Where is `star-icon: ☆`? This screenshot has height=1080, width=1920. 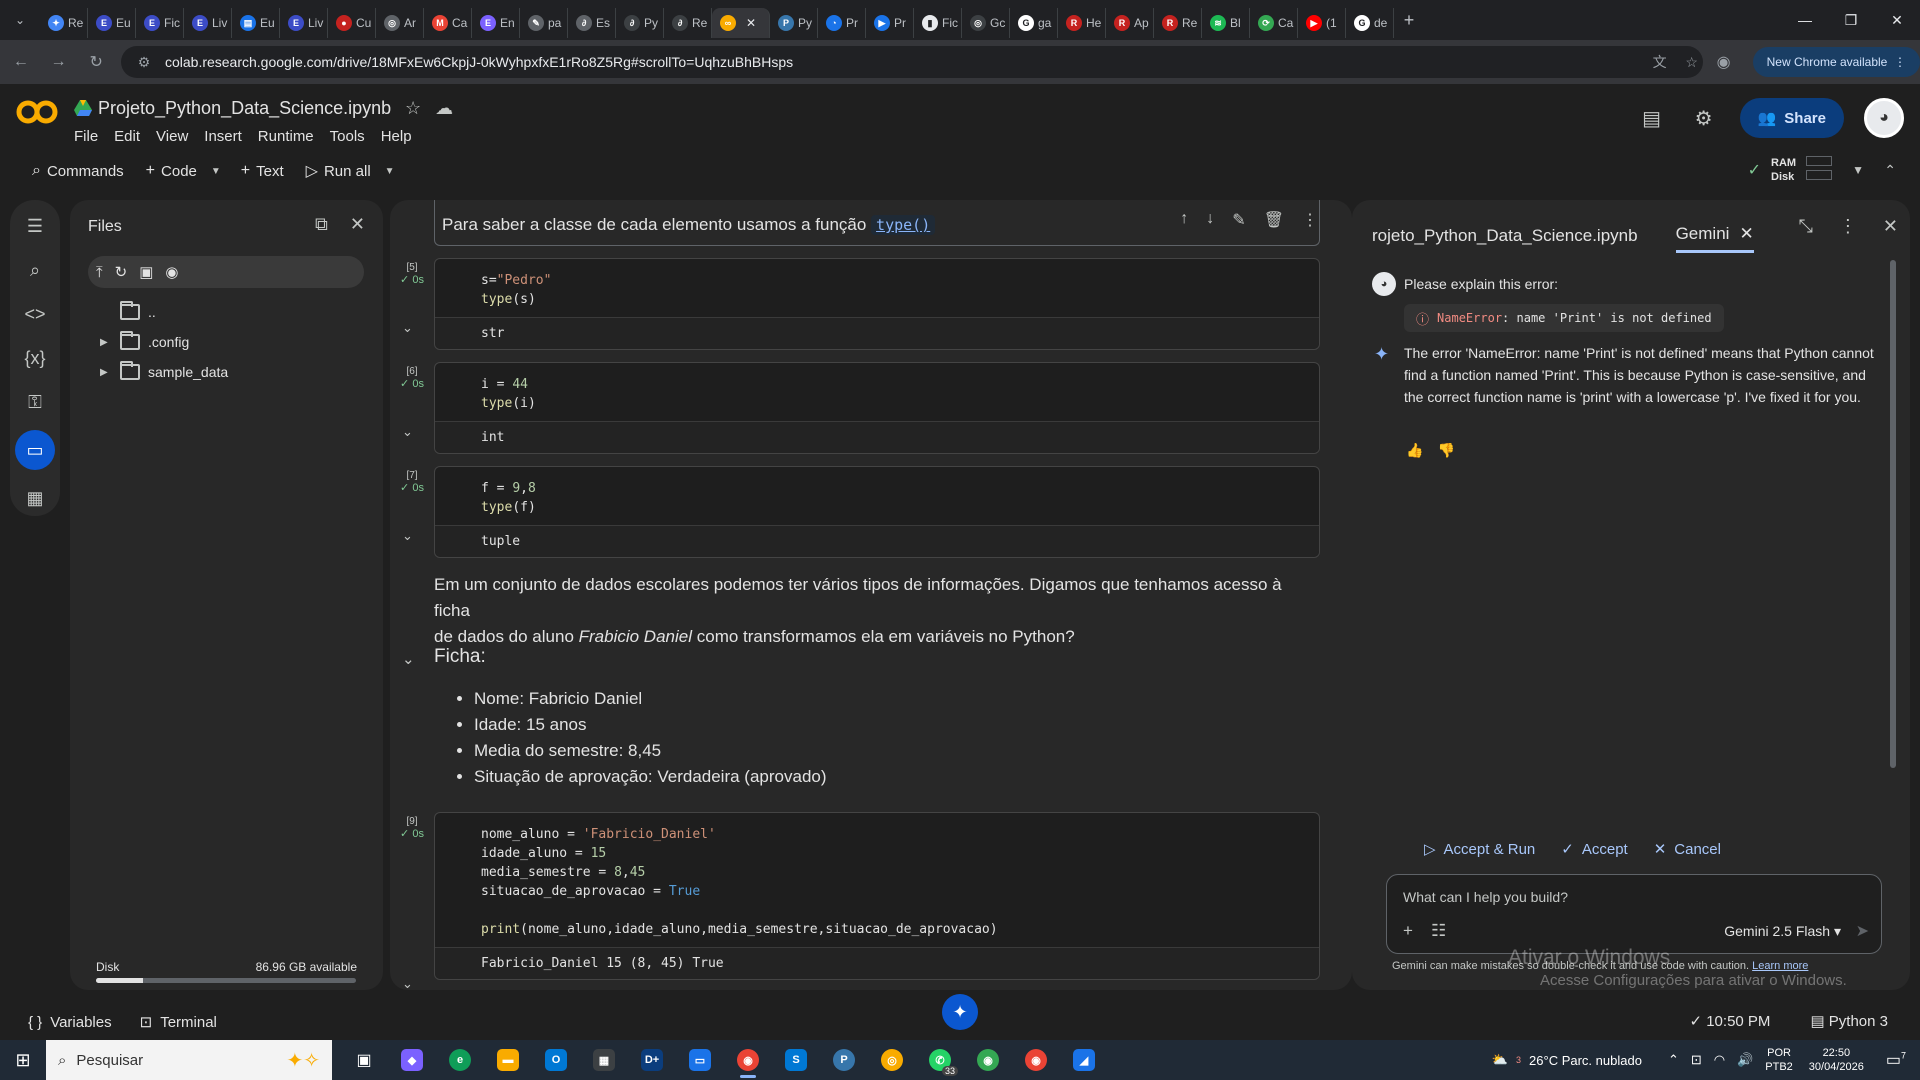
star-icon: ☆ is located at coordinates (413, 108).